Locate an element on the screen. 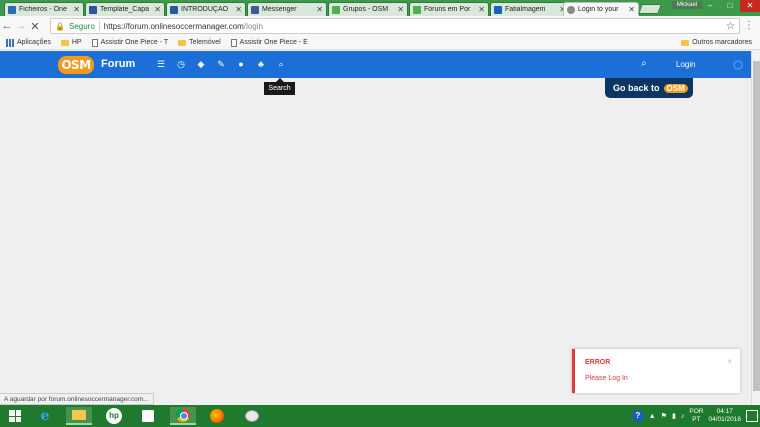 The height and width of the screenshot is (427, 760). user-icon: ● is located at coordinates (241, 64).